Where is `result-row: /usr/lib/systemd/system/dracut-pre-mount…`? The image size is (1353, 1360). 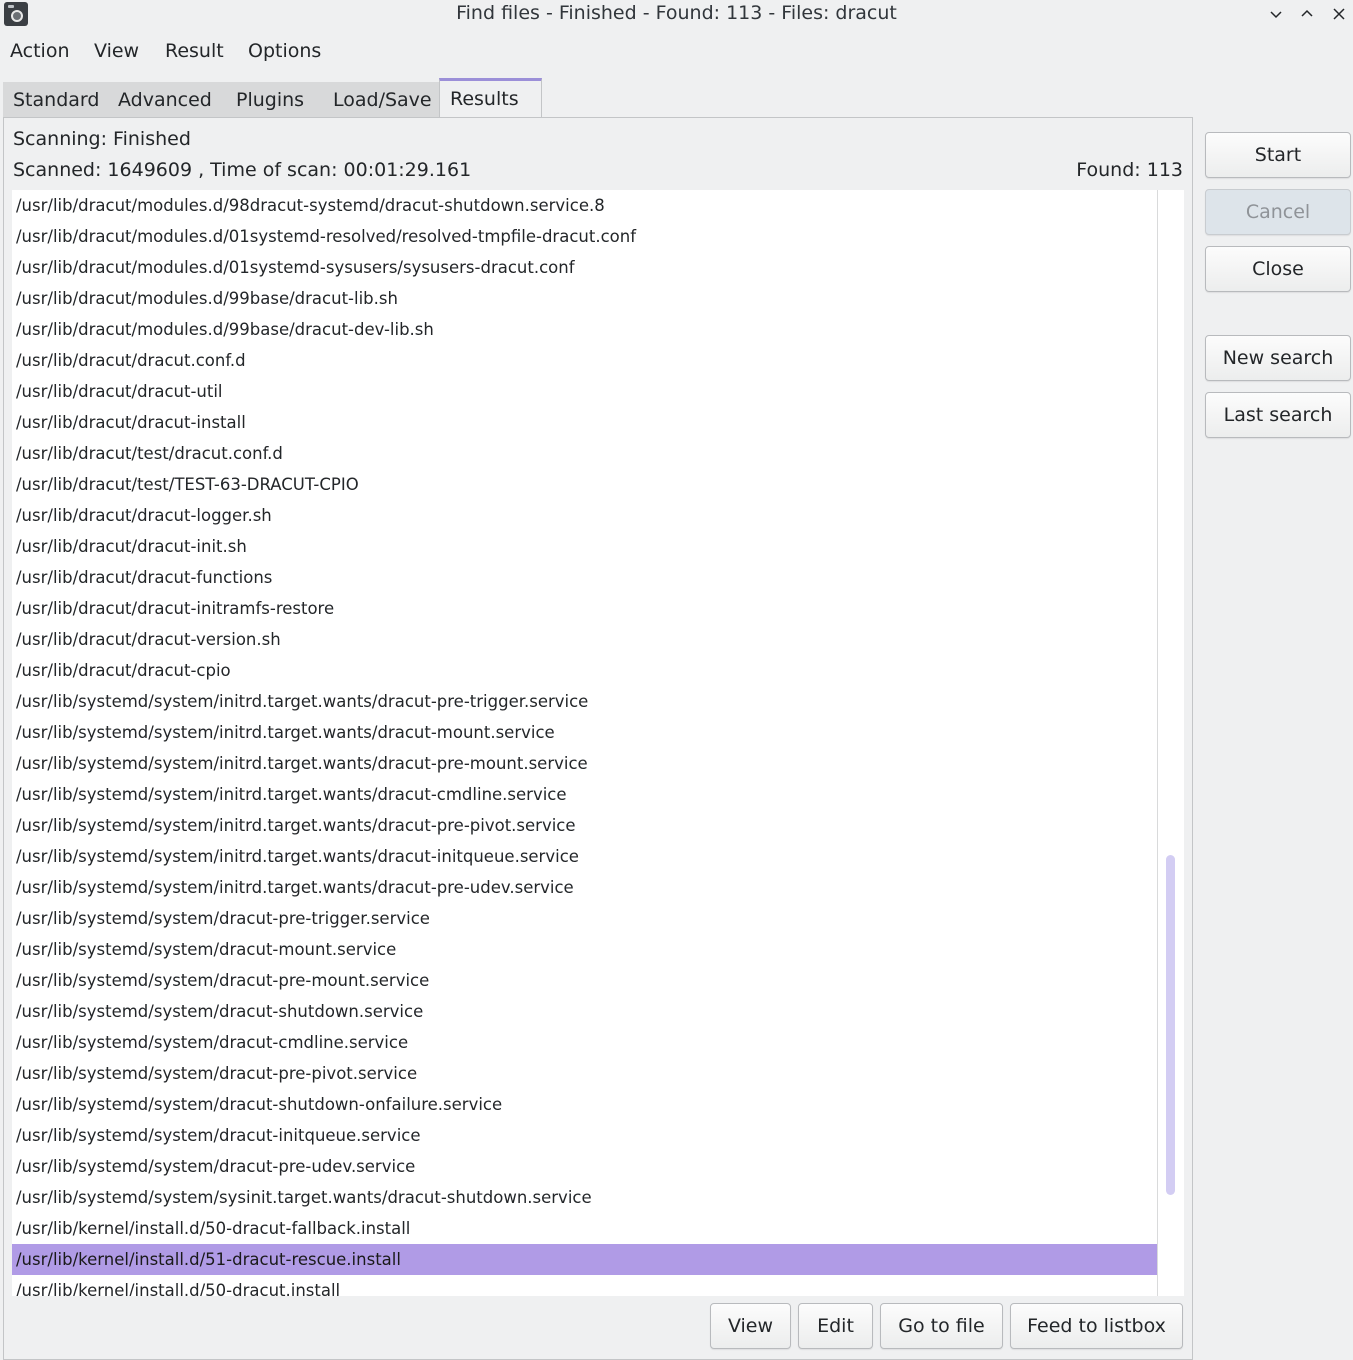
result-row: /usr/lib/systemd/system/dracut-pre-mount… is located at coordinates (584, 980).